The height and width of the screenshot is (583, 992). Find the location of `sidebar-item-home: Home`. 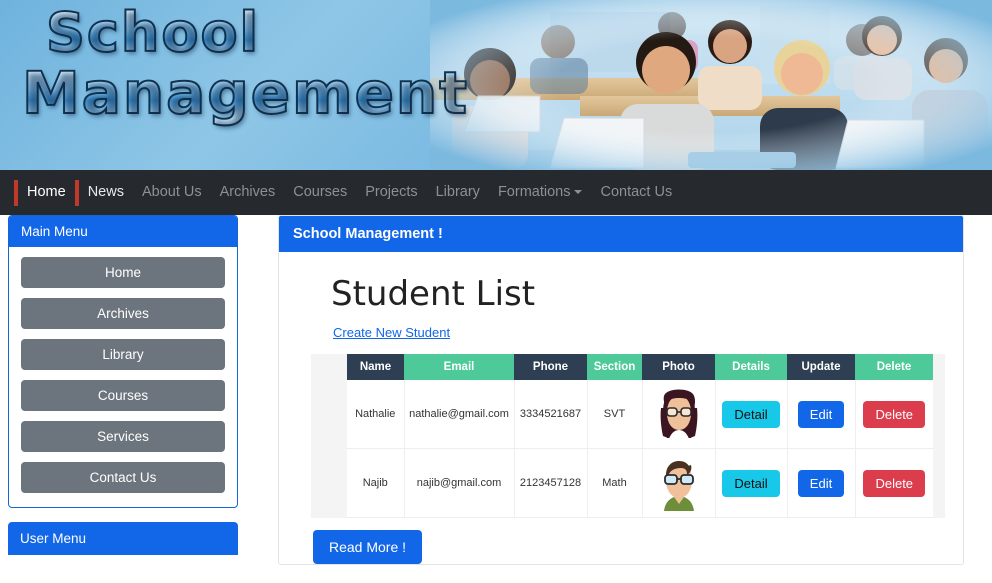

sidebar-item-home: Home is located at coordinates (123, 272).